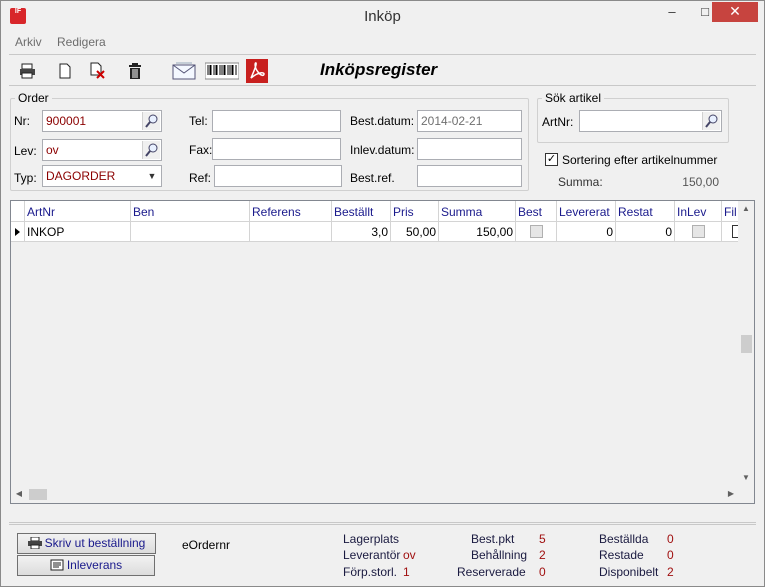  I want to click on artnr-search-input, so click(650, 121).